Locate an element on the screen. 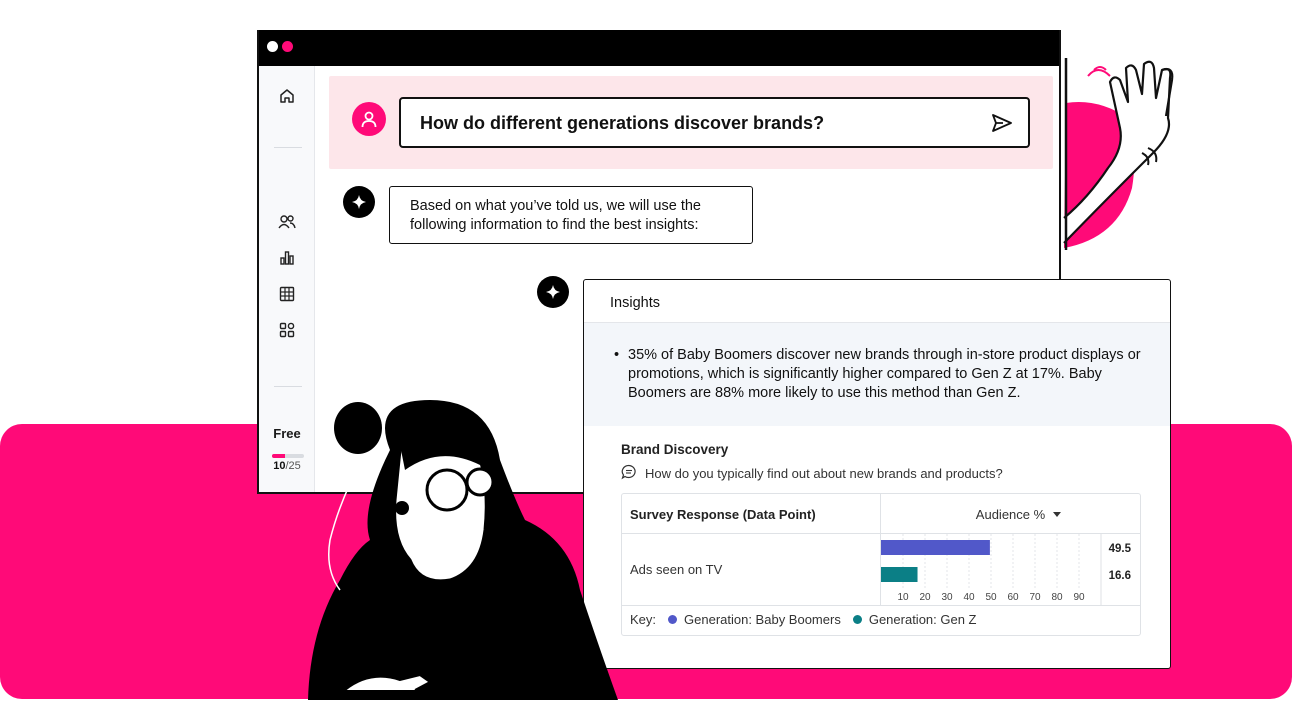  tick-label: 10 is located at coordinates (903, 597).